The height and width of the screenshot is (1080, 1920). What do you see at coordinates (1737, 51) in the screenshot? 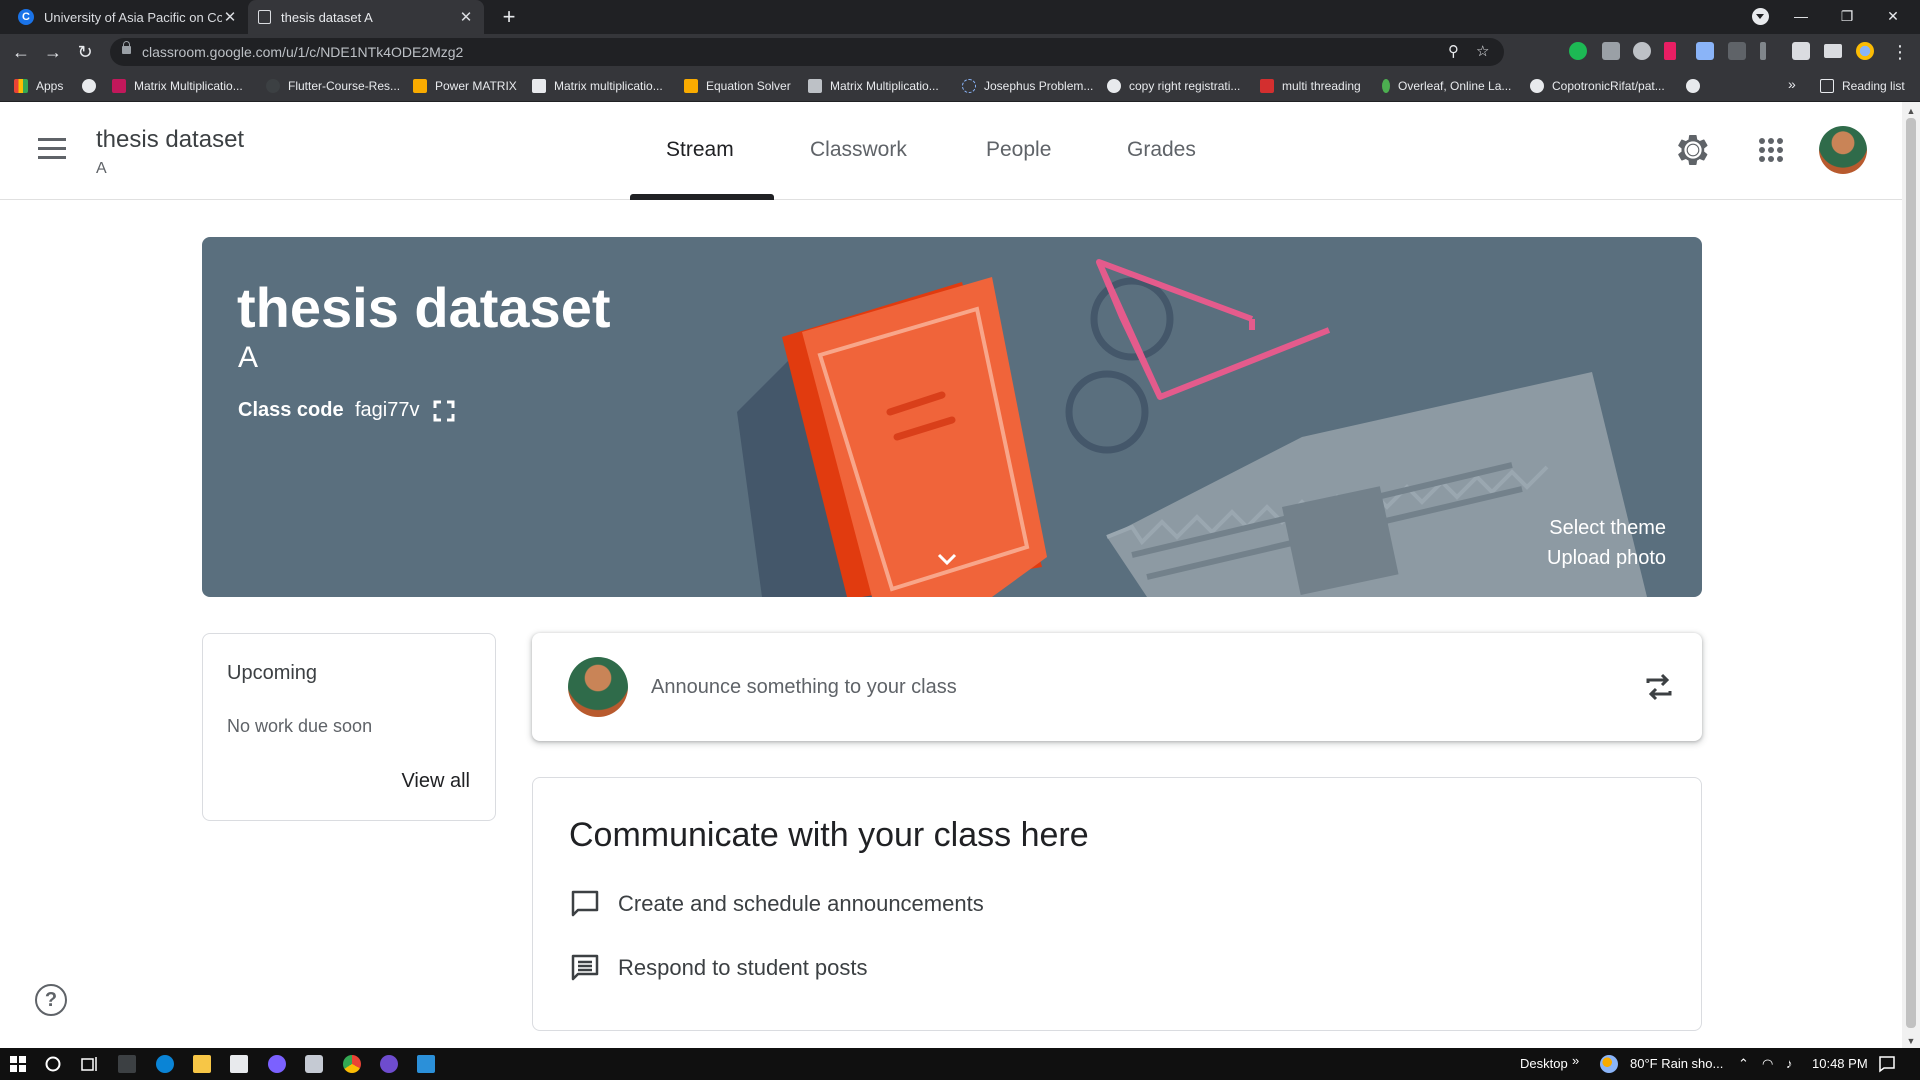
I see `screen-extension-icon` at bounding box center [1737, 51].